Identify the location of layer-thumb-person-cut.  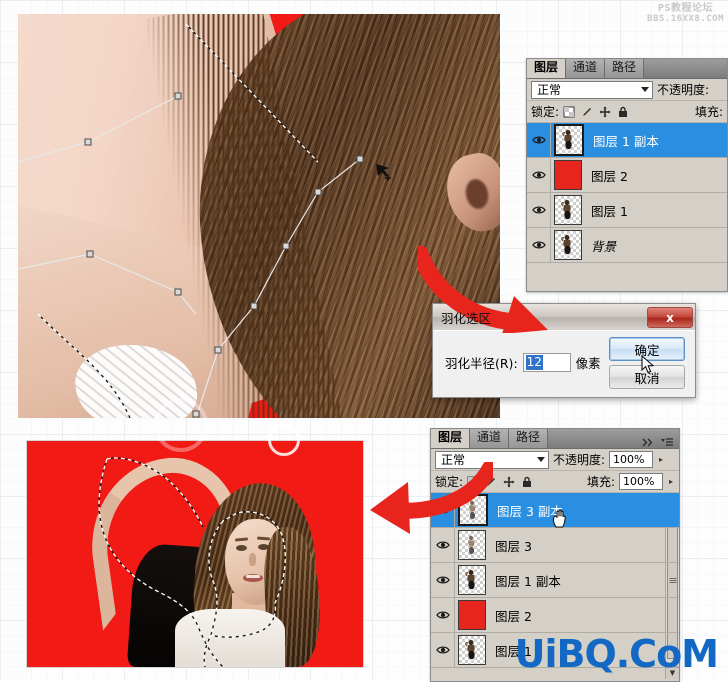
(472, 510).